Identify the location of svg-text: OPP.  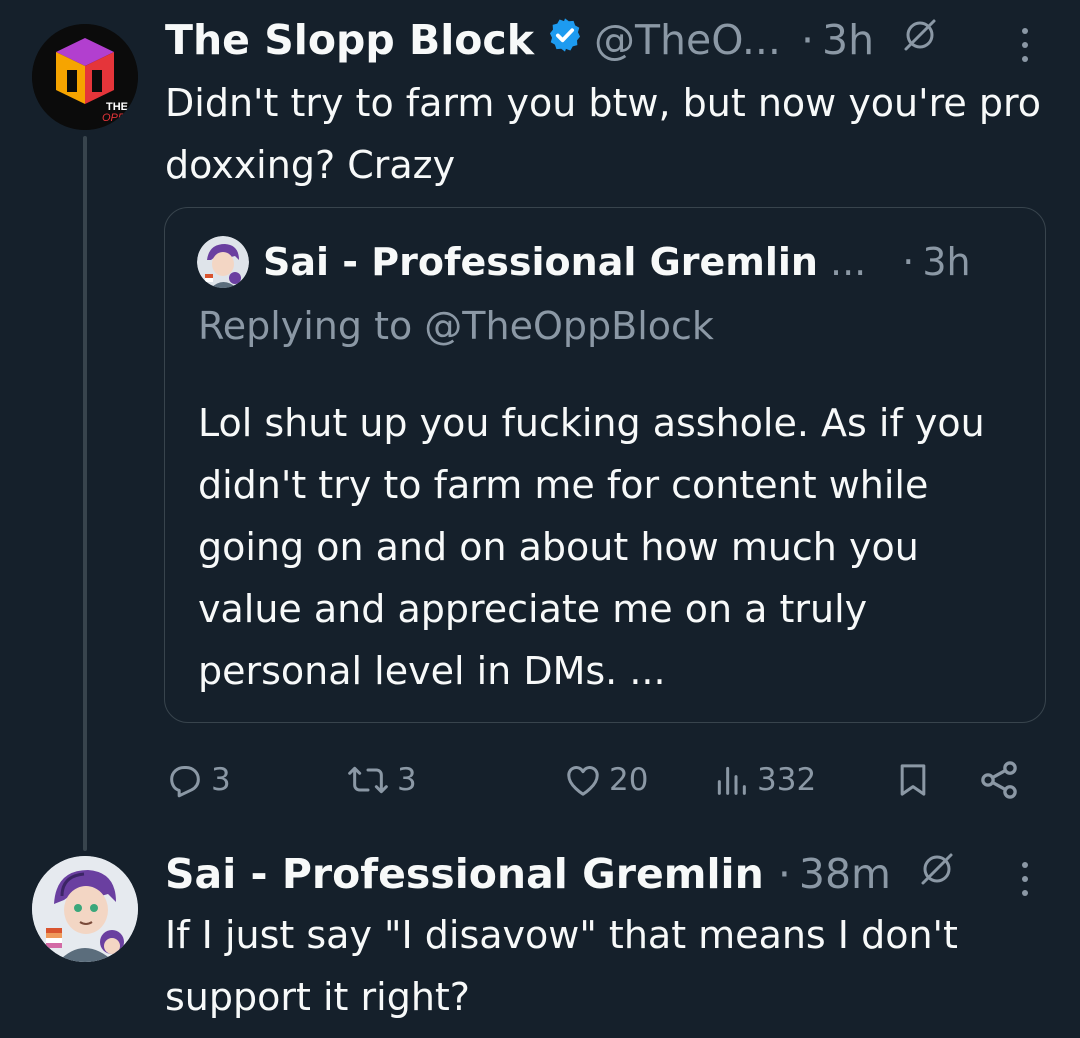
(114, 118).